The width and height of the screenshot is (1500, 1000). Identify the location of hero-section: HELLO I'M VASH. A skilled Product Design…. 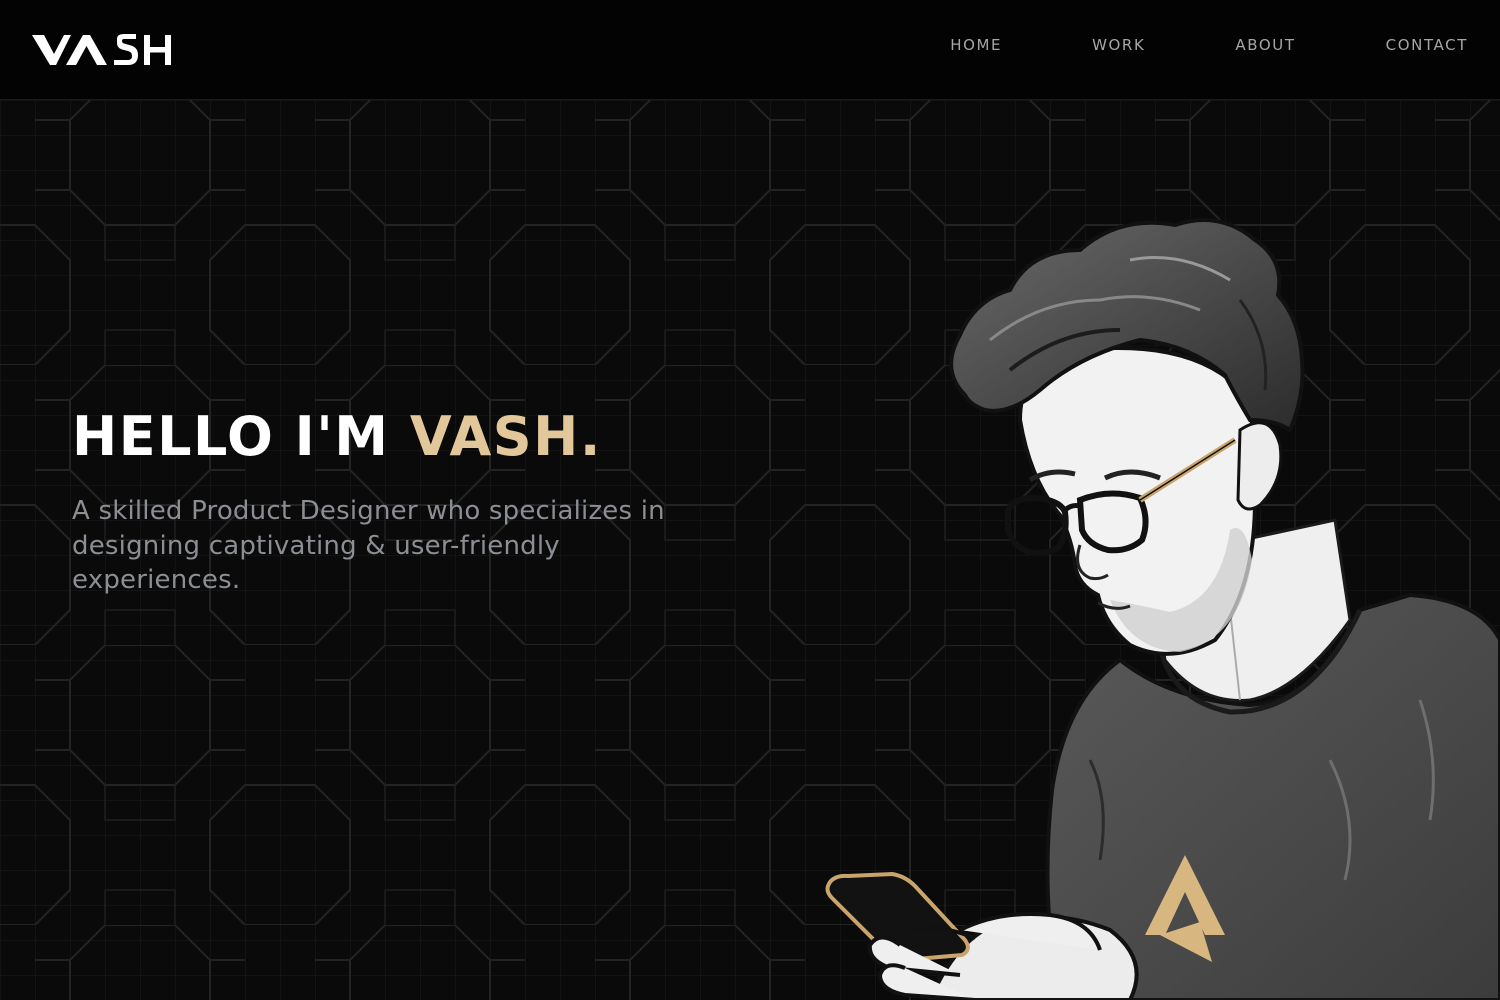
(402, 500).